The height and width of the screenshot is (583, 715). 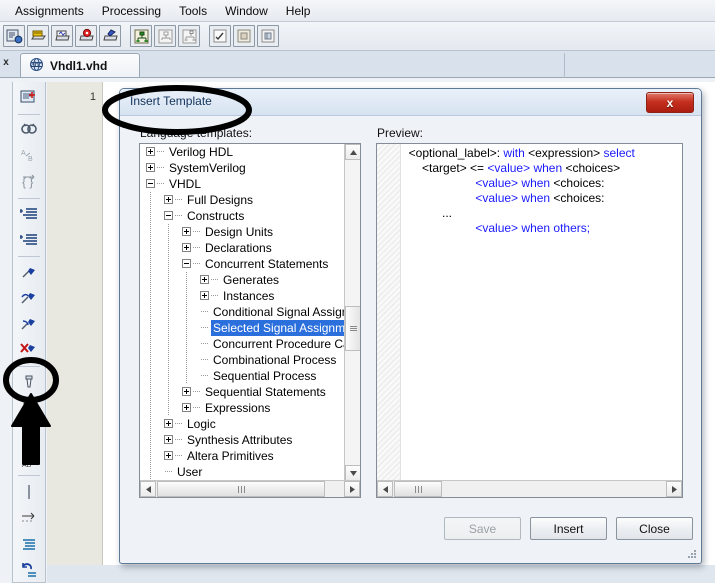 I want to click on fitter-icon, so click(x=86, y=36).